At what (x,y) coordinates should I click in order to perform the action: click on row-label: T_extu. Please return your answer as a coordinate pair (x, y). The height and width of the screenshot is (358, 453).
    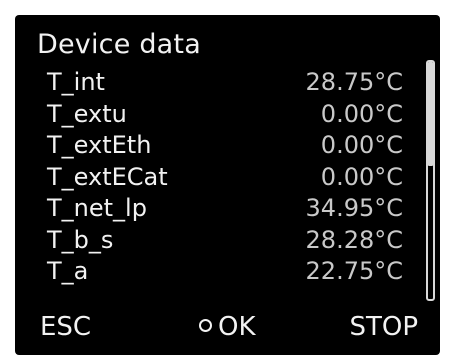
    Looking at the image, I should click on (87, 113).